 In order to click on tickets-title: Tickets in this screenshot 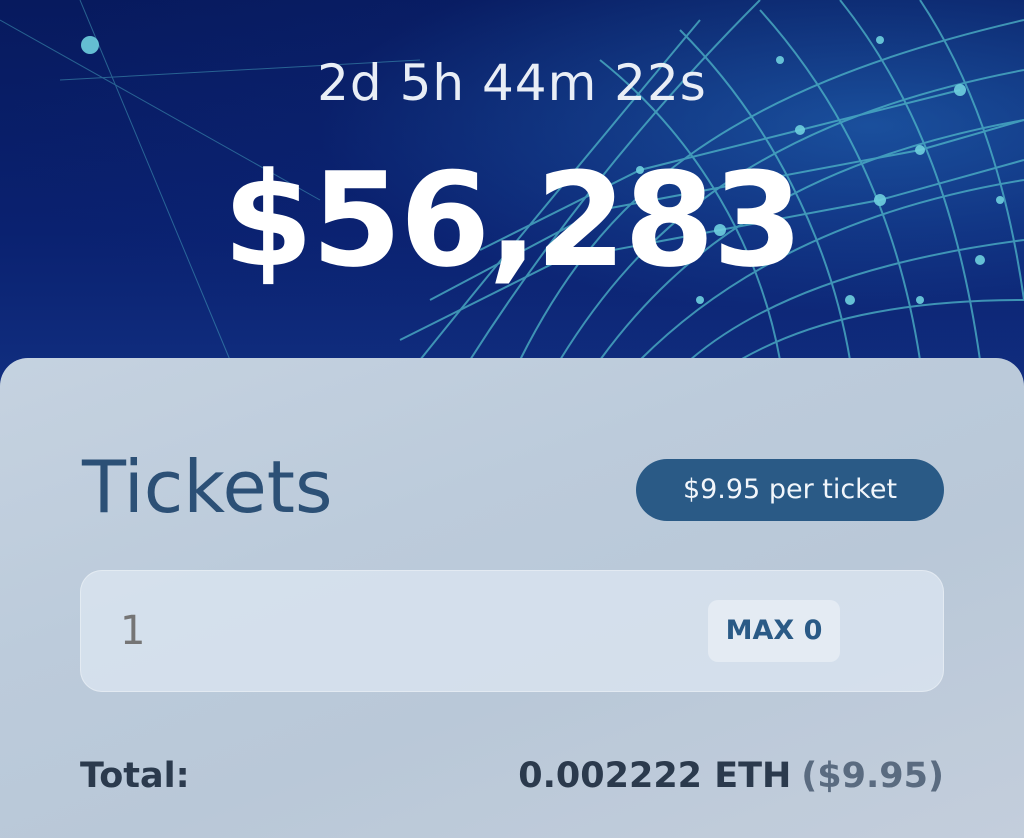, I will do `click(207, 487)`.